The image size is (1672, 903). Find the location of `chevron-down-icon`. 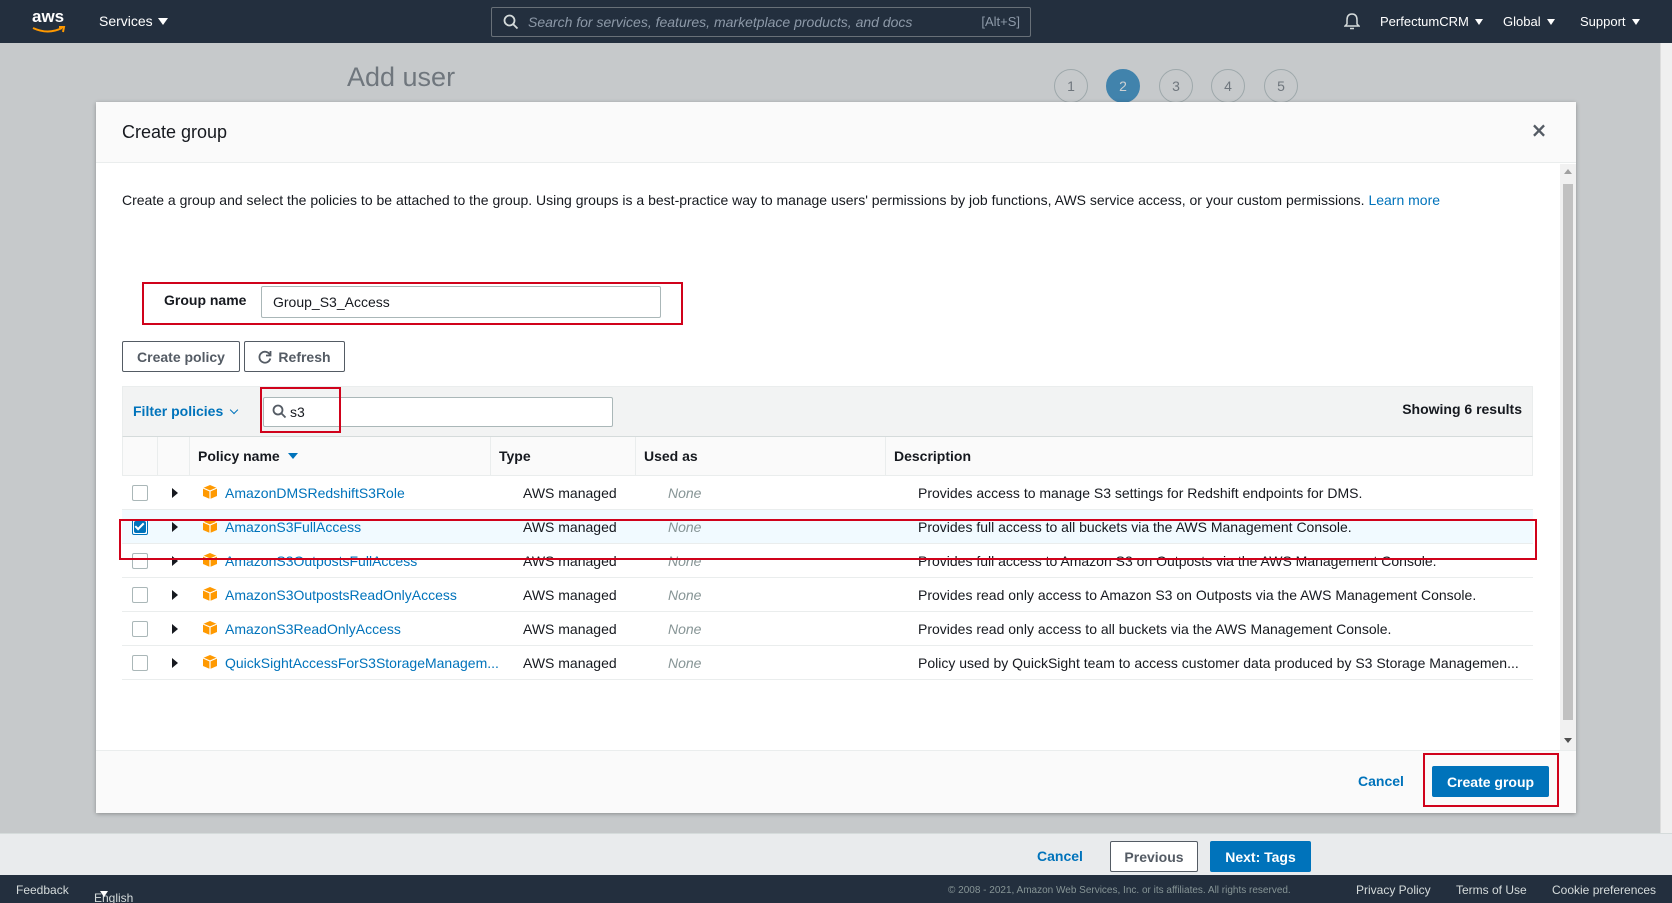

chevron-down-icon is located at coordinates (234, 410).